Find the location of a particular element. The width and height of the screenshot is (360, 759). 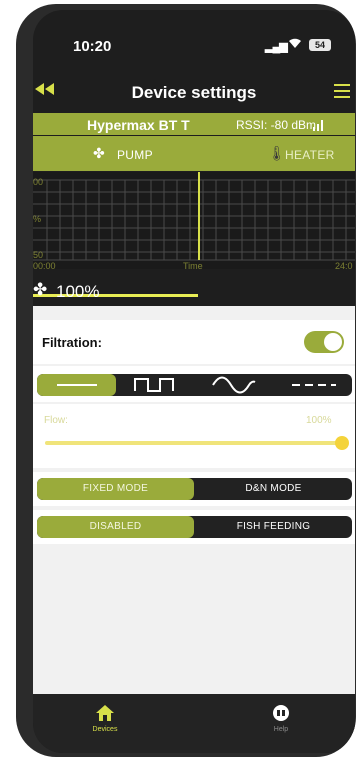

status-bar: 10:20 ▂▄▆ 54 is located at coordinates (194, 40).